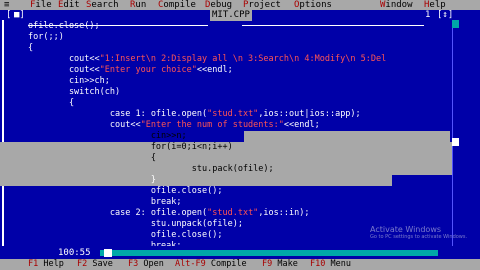  Describe the element at coordinates (69, 5) in the screenshot. I see `menu-edit: Edit` at that location.